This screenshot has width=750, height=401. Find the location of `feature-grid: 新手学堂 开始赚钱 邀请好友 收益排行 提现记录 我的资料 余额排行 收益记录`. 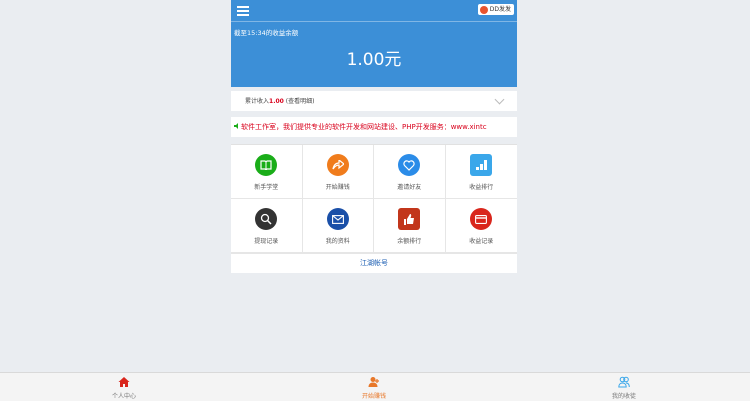

feature-grid: 新手学堂 开始赚钱 邀请好友 收益排行 提现记录 我的资料 余额排行 收益记录 is located at coordinates (374, 198).